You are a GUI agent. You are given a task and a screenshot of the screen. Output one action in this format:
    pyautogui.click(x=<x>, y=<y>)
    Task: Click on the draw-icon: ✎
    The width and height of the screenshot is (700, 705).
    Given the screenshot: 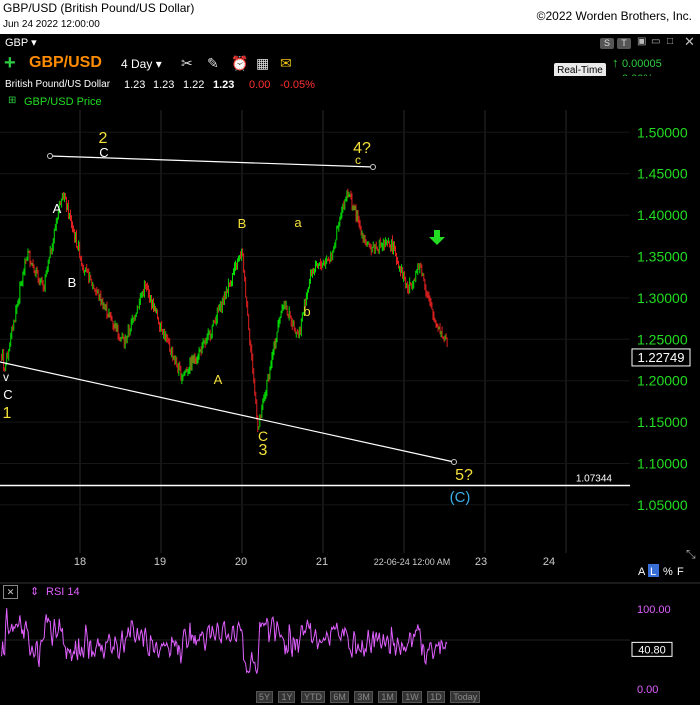 What is the action you would take?
    pyautogui.click(x=213, y=63)
    